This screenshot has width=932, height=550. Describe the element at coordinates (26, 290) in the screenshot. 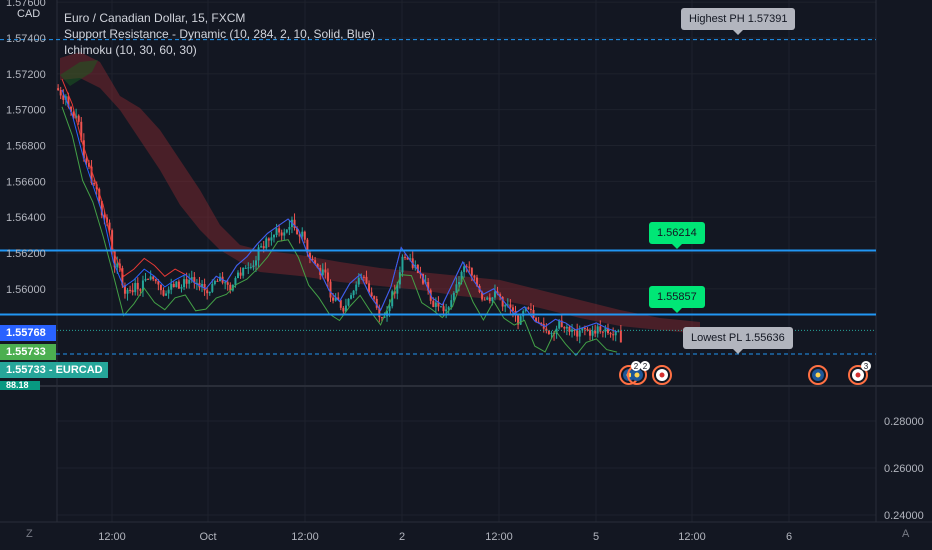

I see `price-axis-tick: 1.56000` at that location.